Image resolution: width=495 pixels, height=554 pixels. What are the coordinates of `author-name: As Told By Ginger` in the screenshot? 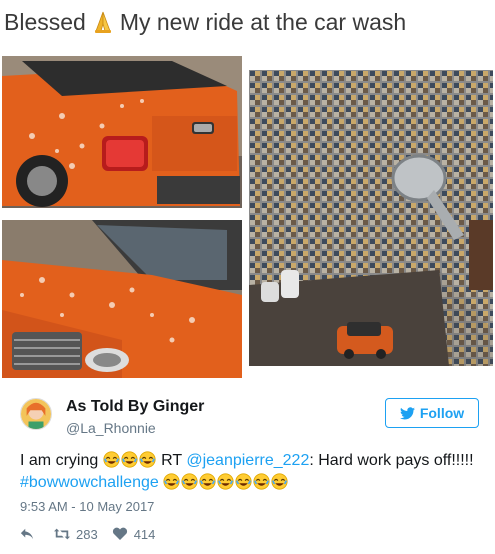 It's located at (135, 407).